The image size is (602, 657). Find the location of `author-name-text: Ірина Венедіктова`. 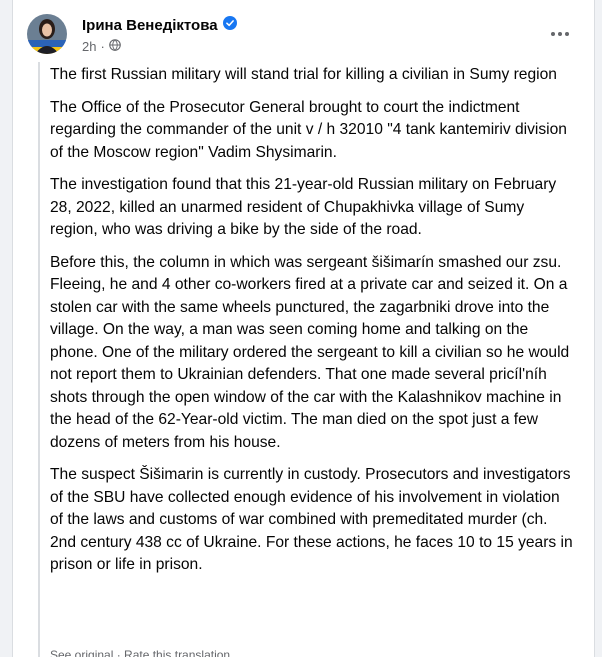

author-name-text: Ірина Венедіктова is located at coordinates (150, 25).